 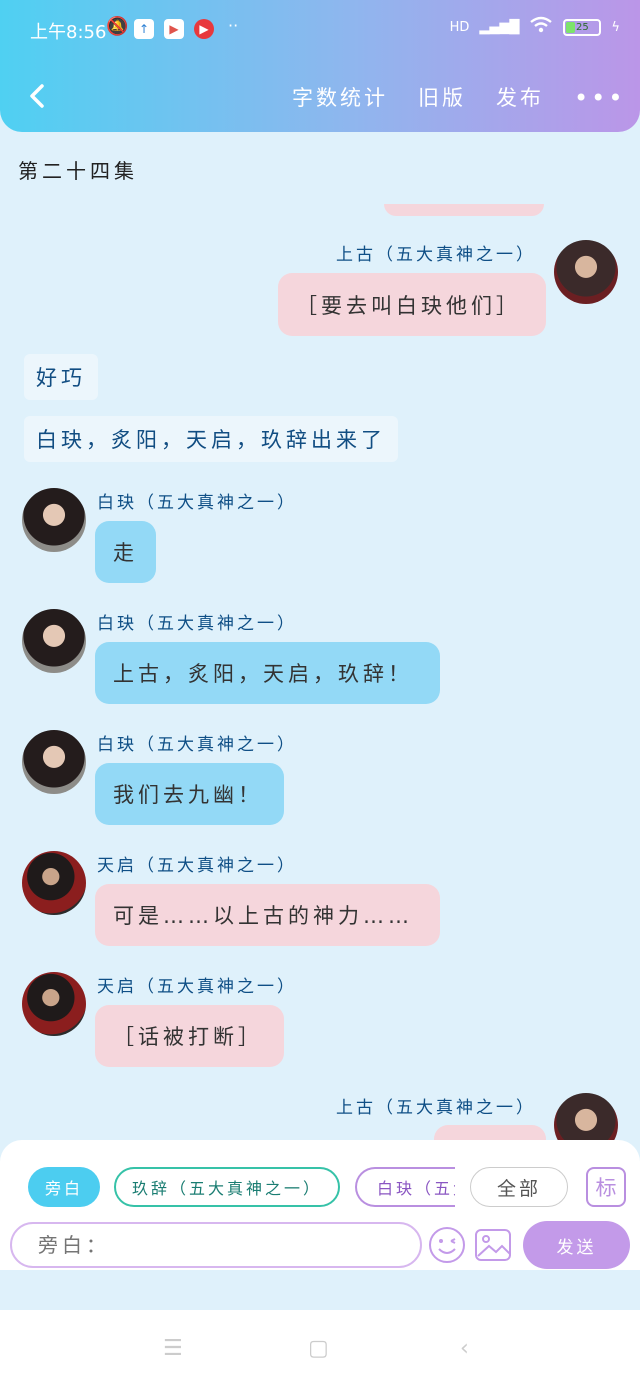 I want to click on chevron-left-icon, so click(x=37, y=96).